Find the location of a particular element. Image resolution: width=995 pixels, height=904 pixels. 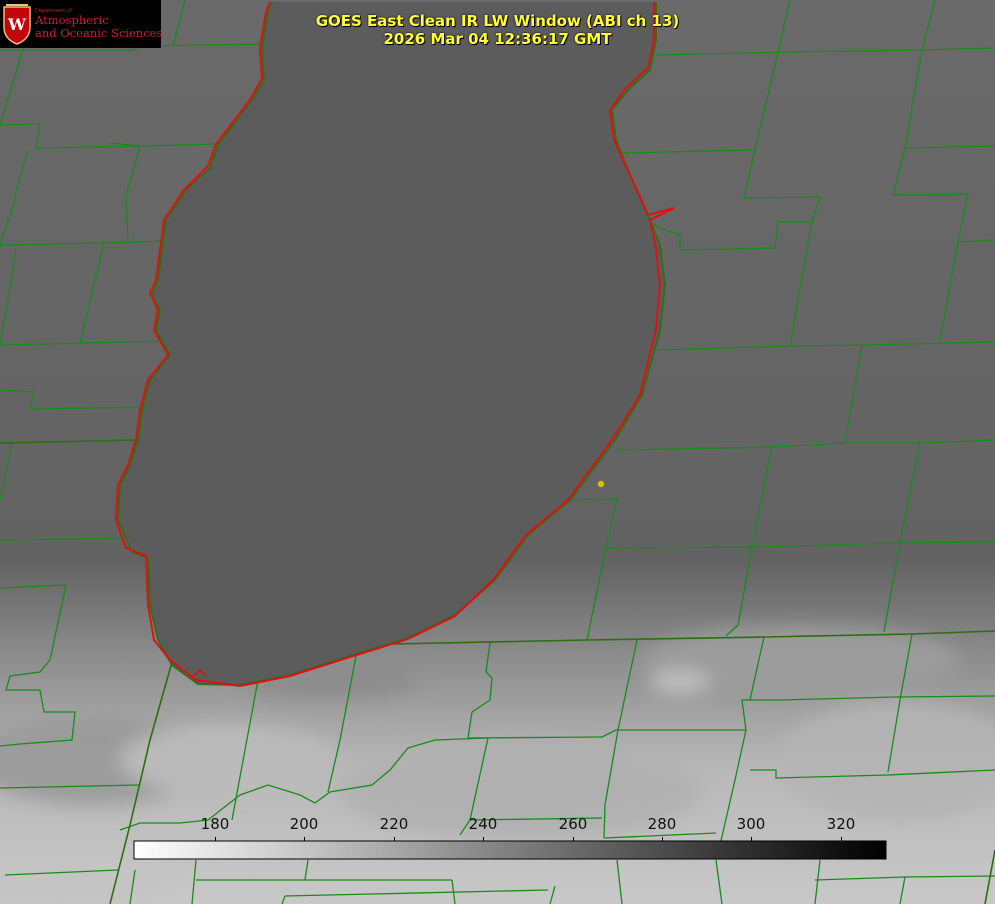

colorbar-tick-label: 240 is located at coordinates (483, 824).